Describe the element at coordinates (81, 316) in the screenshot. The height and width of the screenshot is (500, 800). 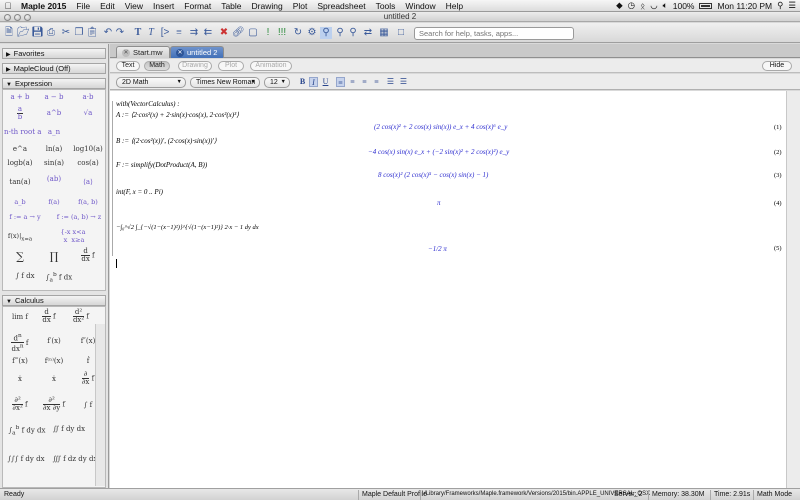
I see `palette-cell: d² dx² f` at that location.